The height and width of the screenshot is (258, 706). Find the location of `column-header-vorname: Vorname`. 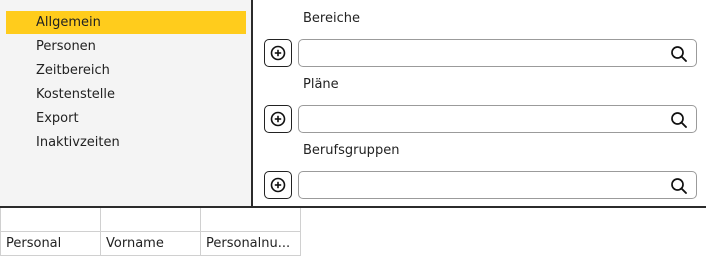

column-header-vorname: Vorname is located at coordinates (151, 244).